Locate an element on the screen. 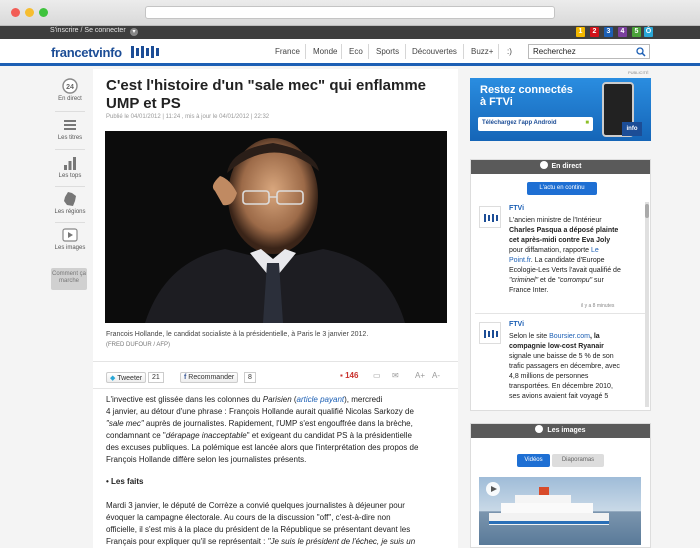  rail-label-titles: Les titres is located at coordinates (70, 138).